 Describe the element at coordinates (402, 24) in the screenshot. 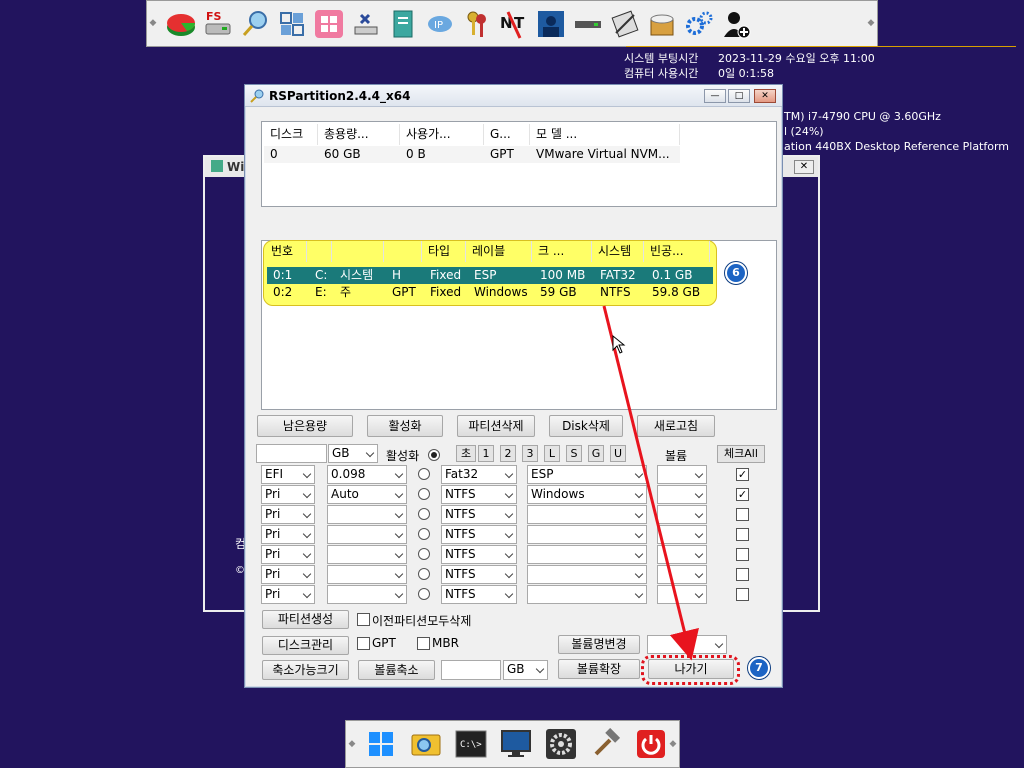

I see `document-icon` at that location.